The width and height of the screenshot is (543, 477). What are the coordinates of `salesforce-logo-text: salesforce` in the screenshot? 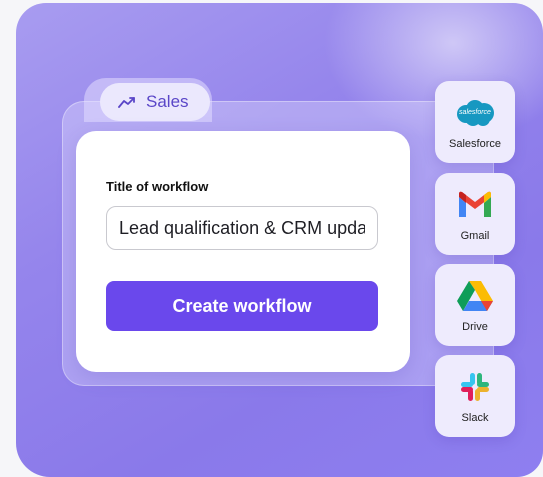 It's located at (475, 112).